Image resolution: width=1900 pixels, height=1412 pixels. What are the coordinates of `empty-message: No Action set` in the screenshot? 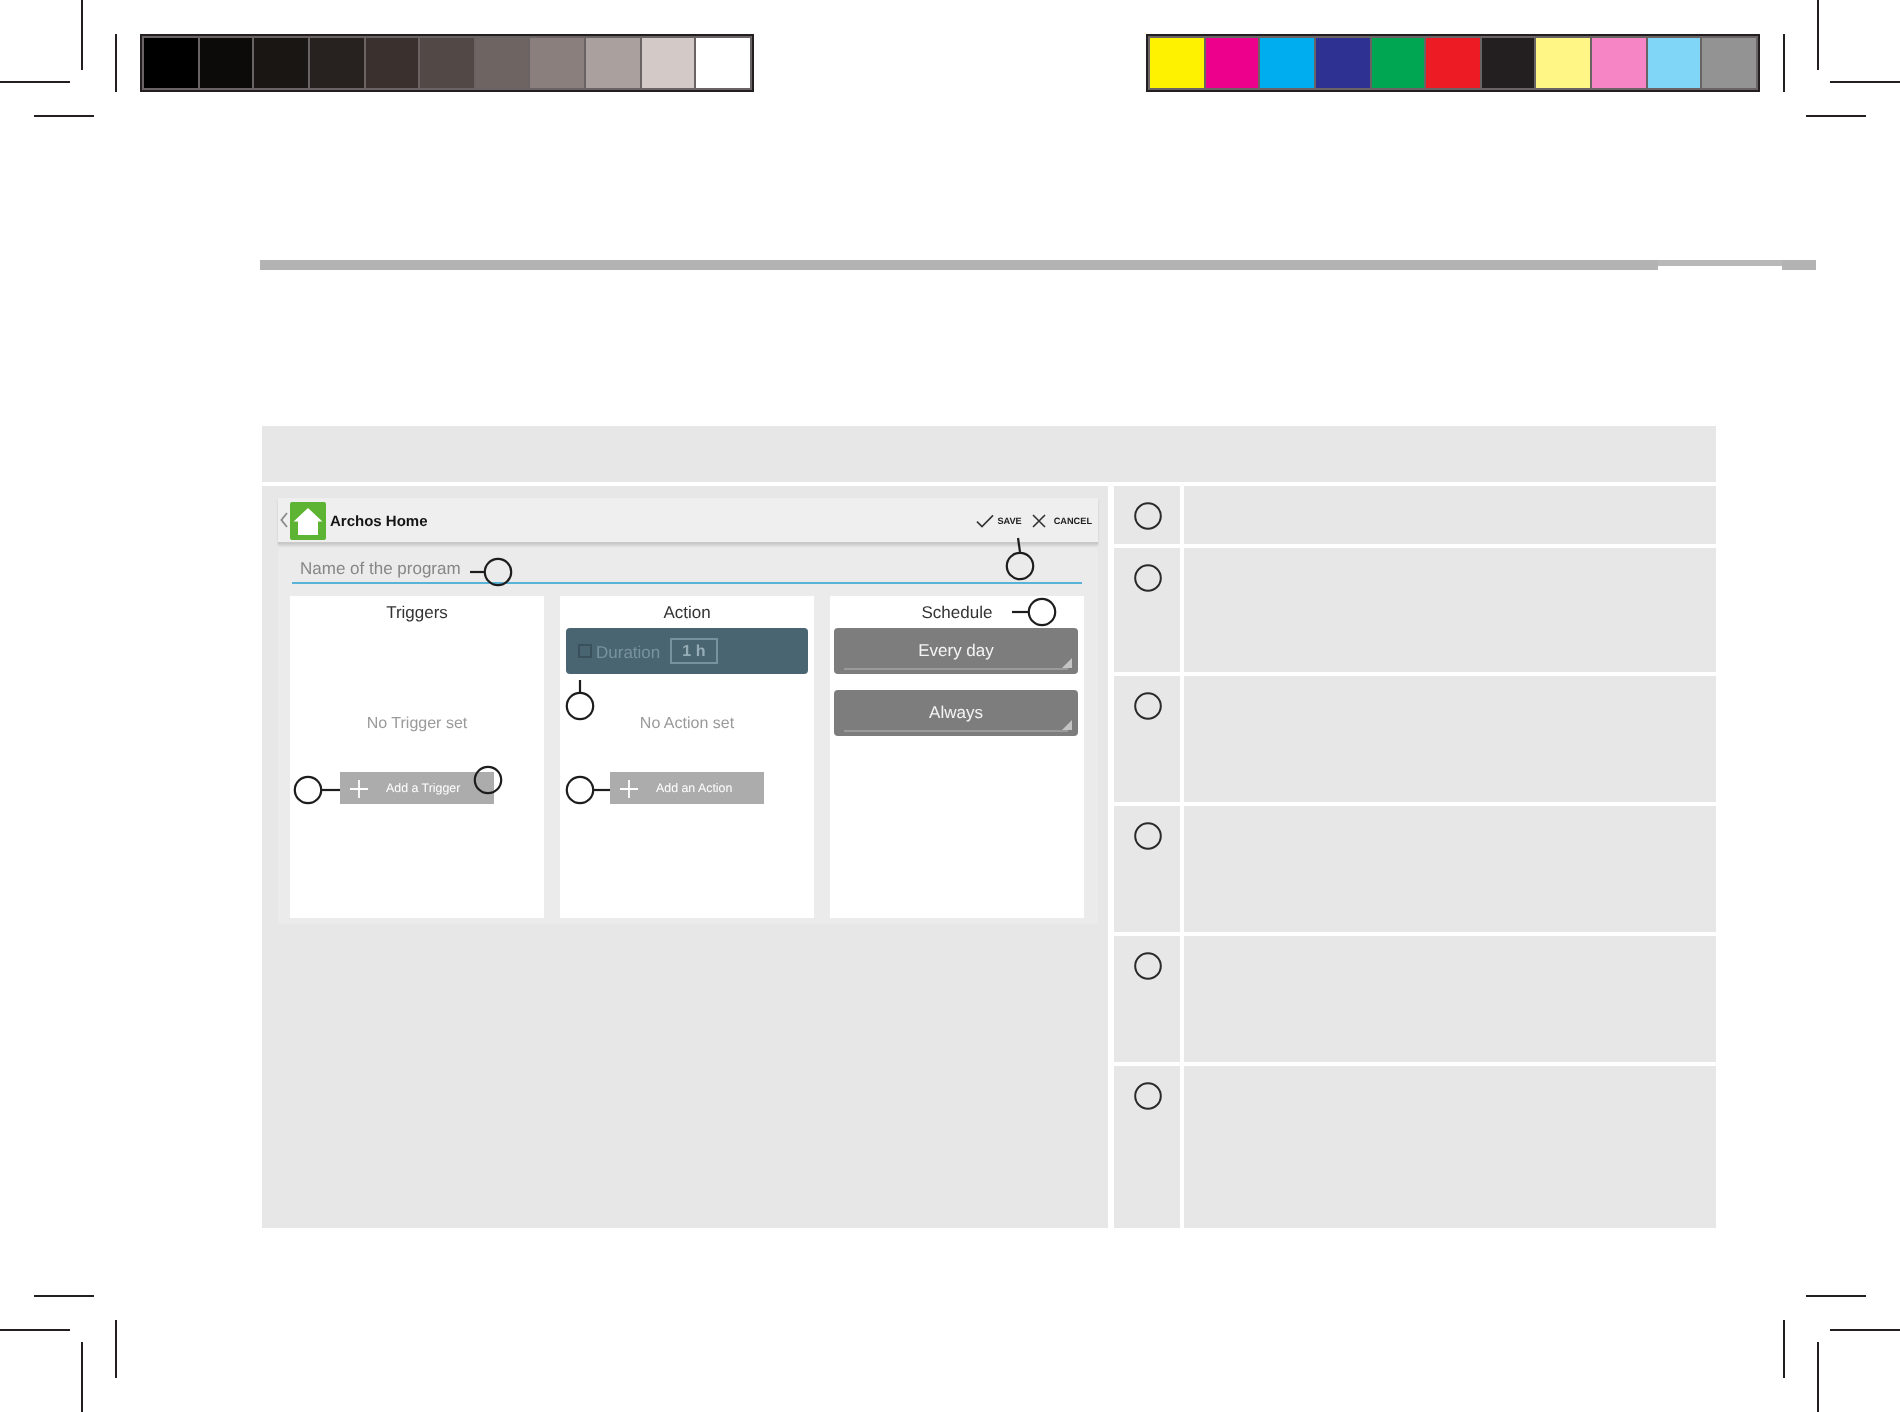 It's located at (687, 724).